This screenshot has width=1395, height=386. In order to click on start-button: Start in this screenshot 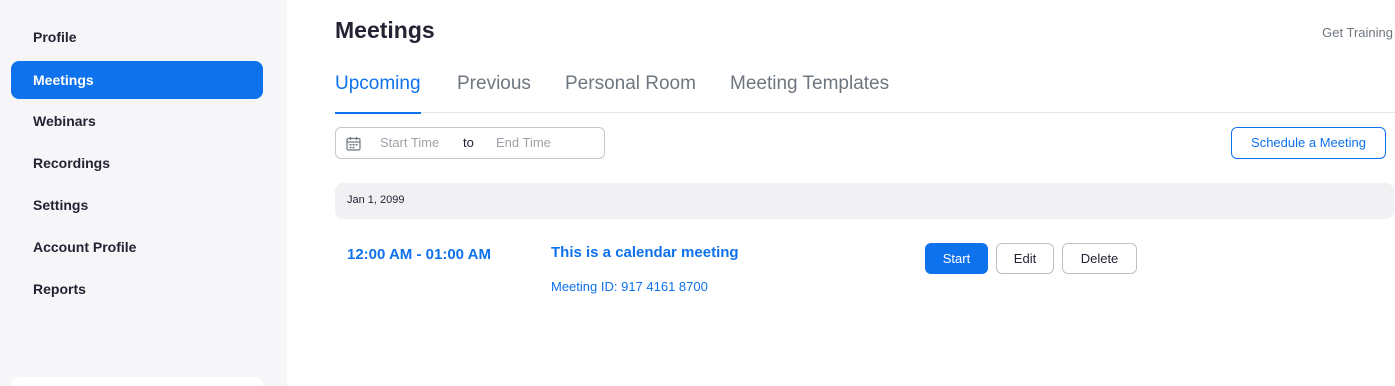, I will do `click(956, 258)`.